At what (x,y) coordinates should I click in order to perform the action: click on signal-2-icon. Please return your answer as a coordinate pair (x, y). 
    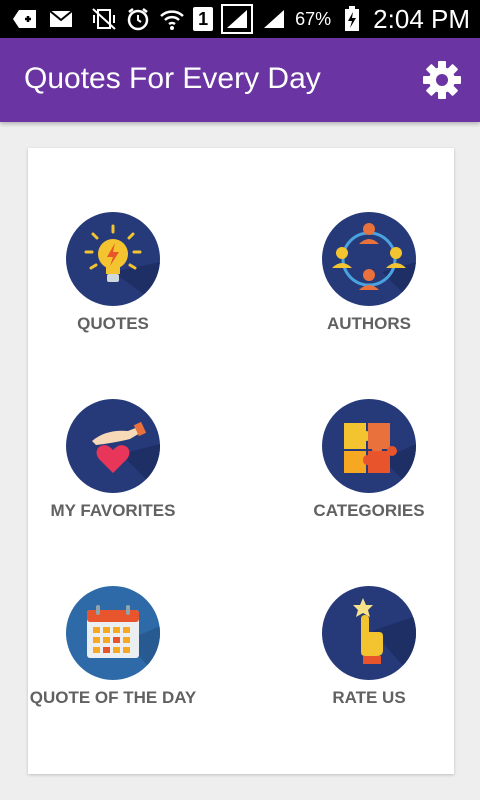
    Looking at the image, I should click on (274, 19).